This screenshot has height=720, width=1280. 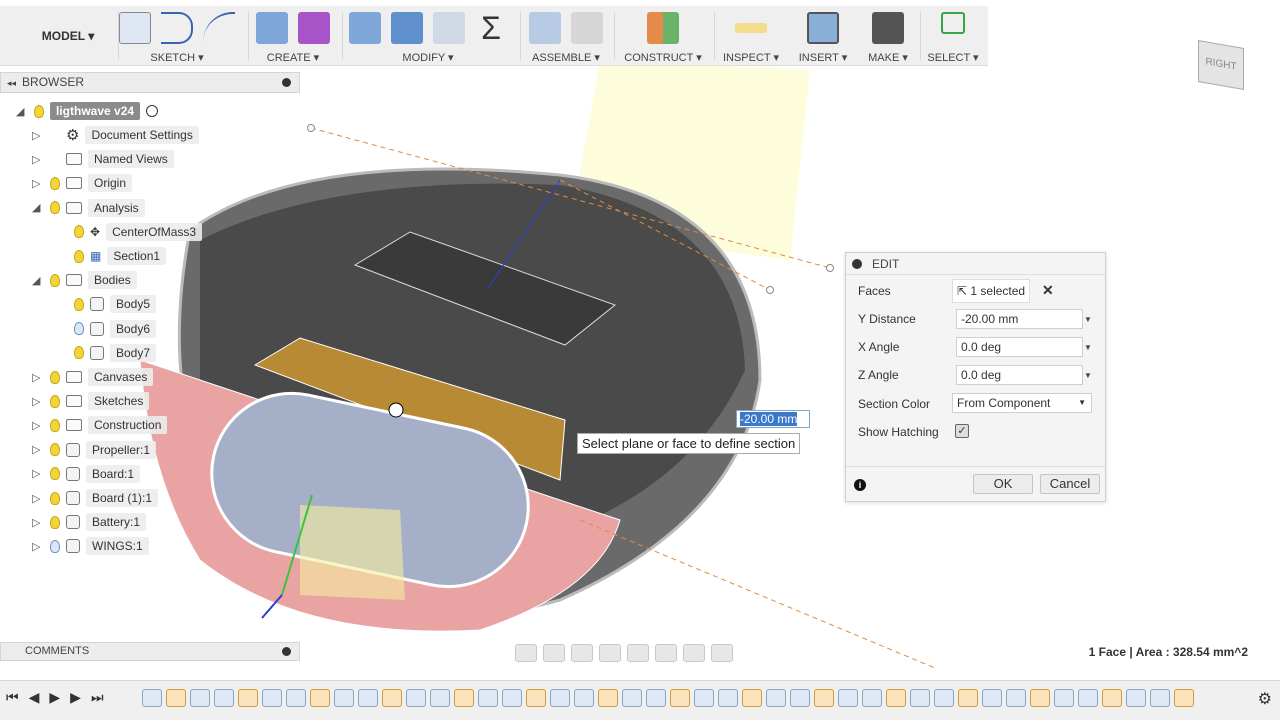 I want to click on browser-item: ▷ Origin, so click(x=82, y=183).